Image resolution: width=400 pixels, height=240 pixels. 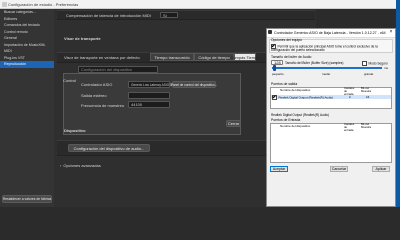 What do you see at coordinates (368, 97) in the screenshot?
I see `output-row-bits: 16` at bounding box center [368, 97].